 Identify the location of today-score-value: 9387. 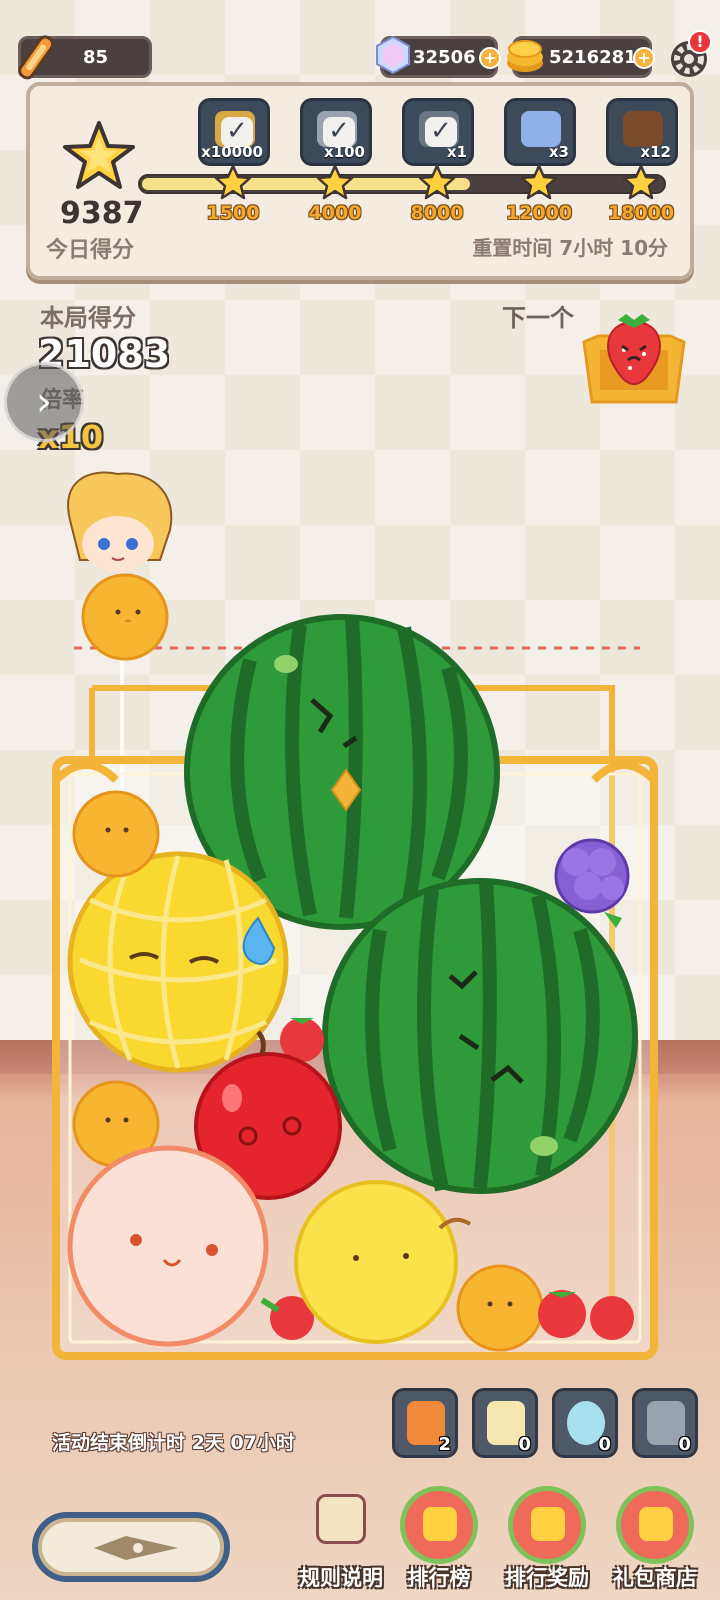
(102, 213).